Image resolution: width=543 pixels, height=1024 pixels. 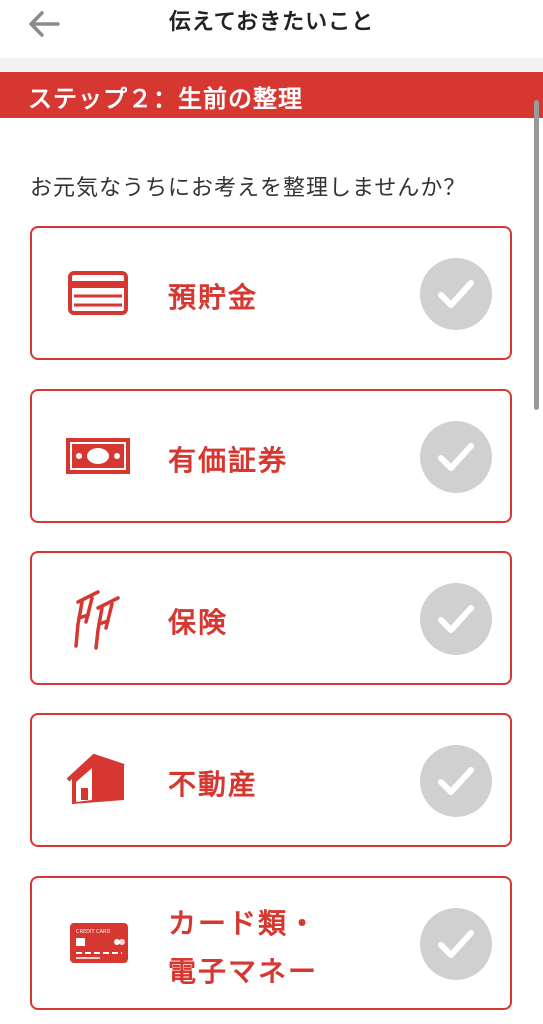 I want to click on page-title: 伝えておきたいこと, so click(x=271, y=22).